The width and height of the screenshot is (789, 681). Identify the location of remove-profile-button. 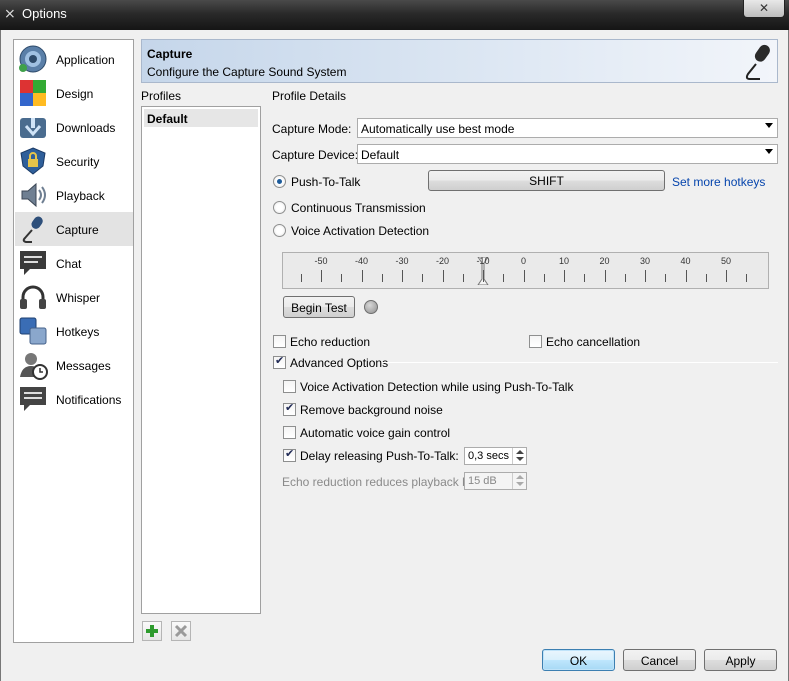
(181, 631).